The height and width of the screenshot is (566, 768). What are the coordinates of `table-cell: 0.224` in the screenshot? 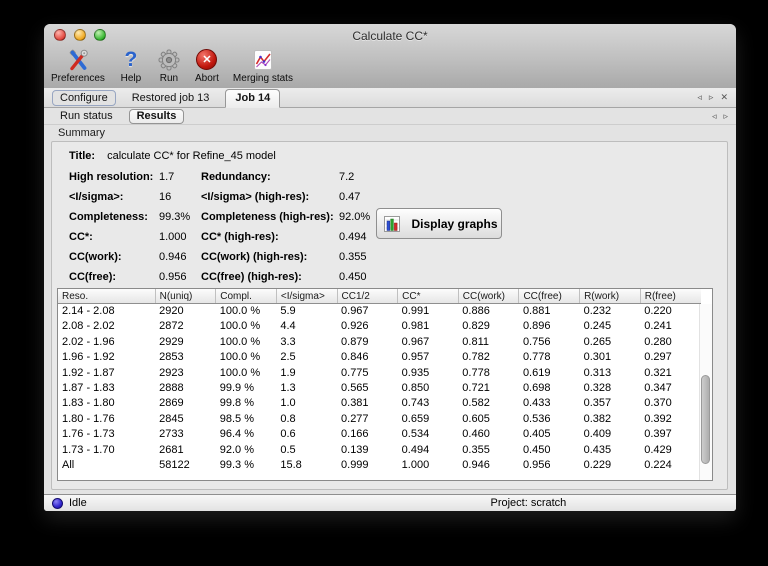 It's located at (658, 465).